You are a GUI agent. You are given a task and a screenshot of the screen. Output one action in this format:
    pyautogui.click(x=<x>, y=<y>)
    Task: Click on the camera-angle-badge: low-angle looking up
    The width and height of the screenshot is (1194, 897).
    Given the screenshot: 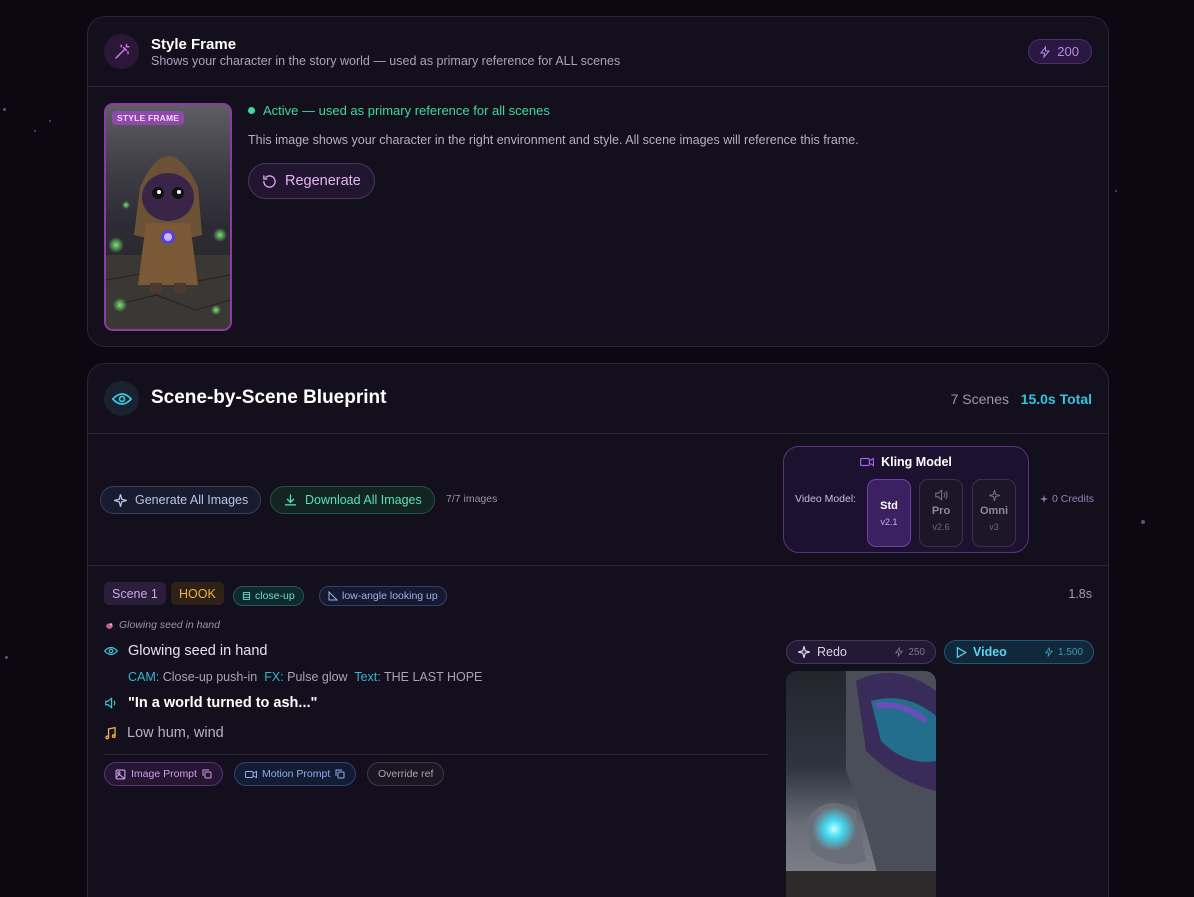 What is the action you would take?
    pyautogui.click(x=383, y=596)
    